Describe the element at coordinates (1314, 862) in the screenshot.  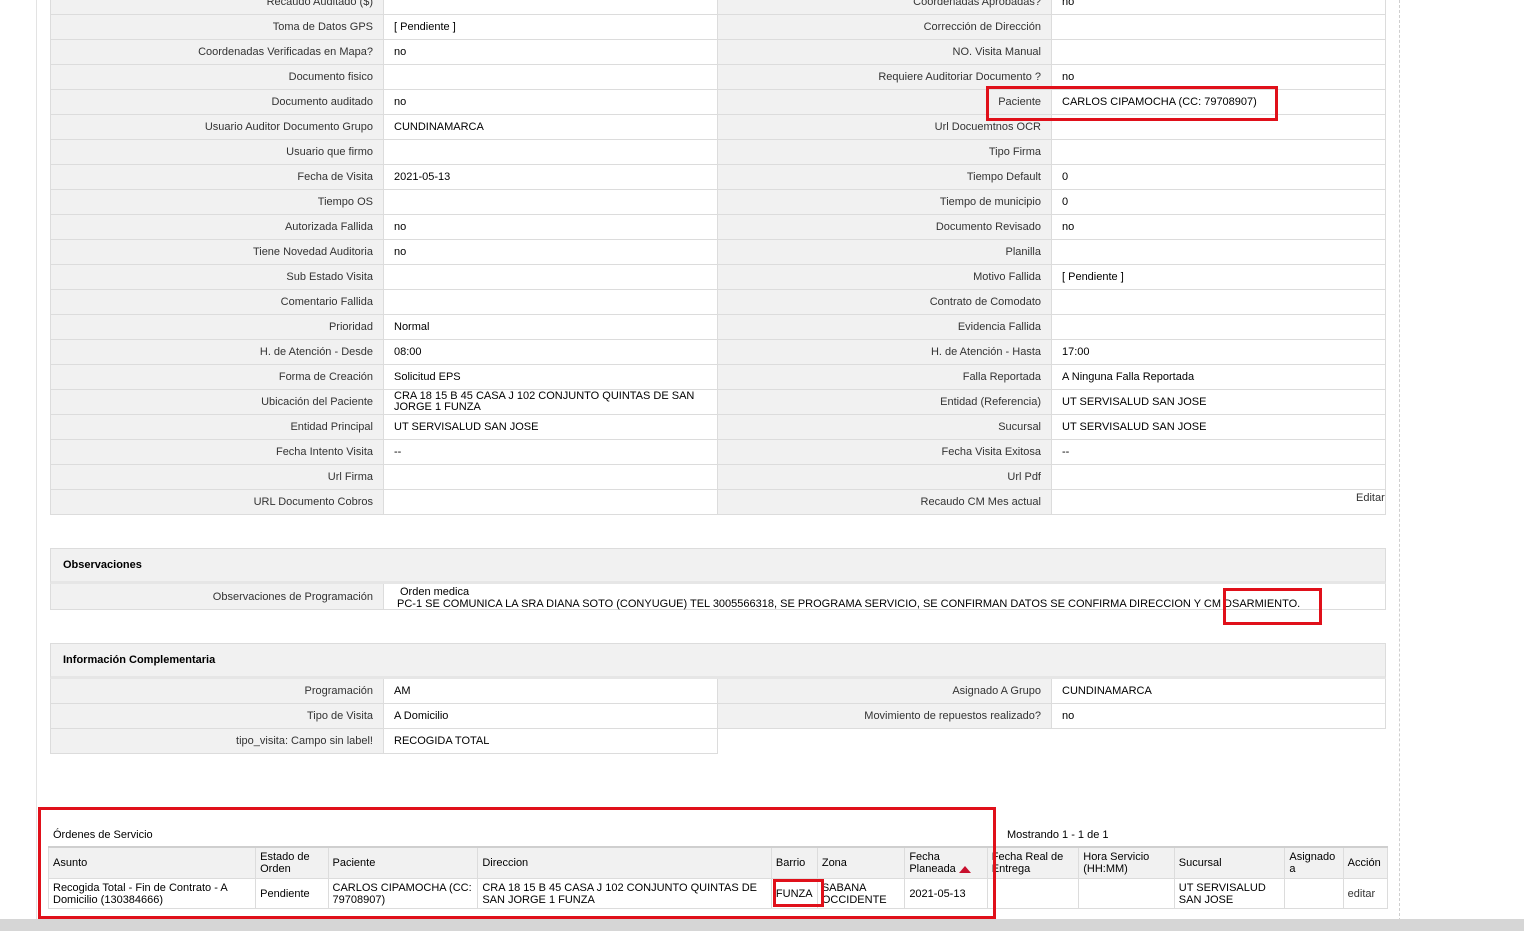
I see `col-asignado: Asignado a` at that location.